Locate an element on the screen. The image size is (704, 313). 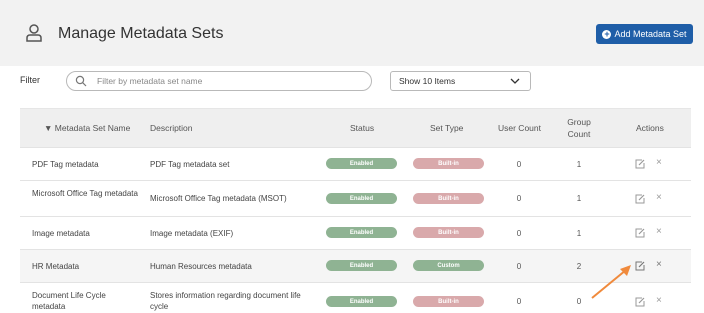
page-size-value: Show 10 Items is located at coordinates (427, 81).